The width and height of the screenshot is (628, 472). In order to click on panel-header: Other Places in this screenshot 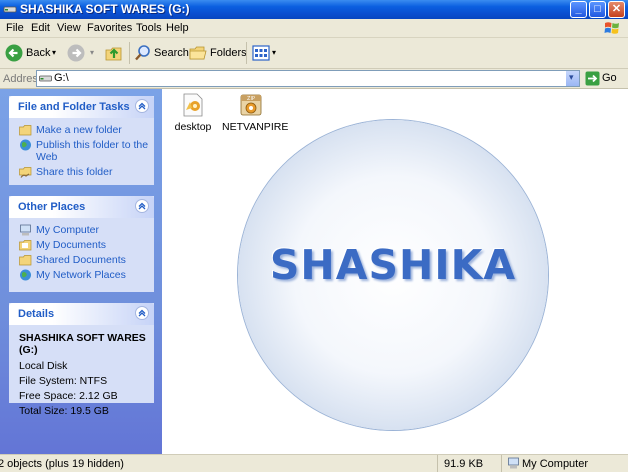, I will do `click(81, 207)`.